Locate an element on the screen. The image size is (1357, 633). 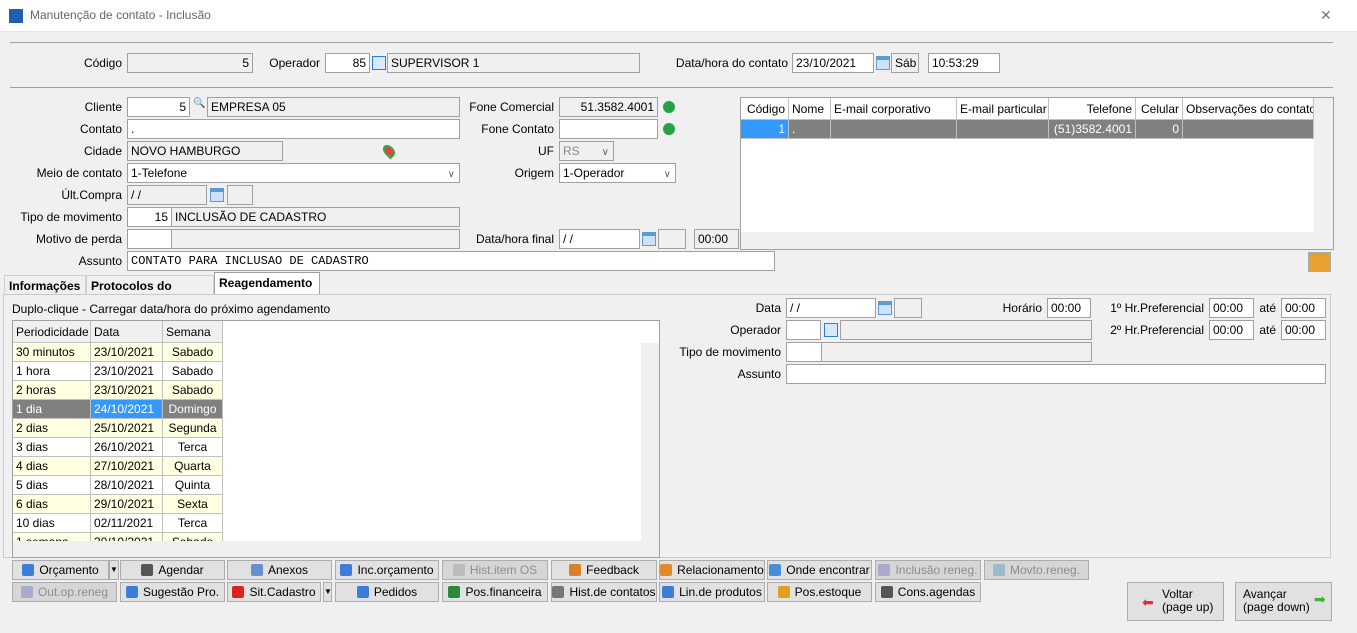
grid-cell: 30 minutos is located at coordinates (52, 352).